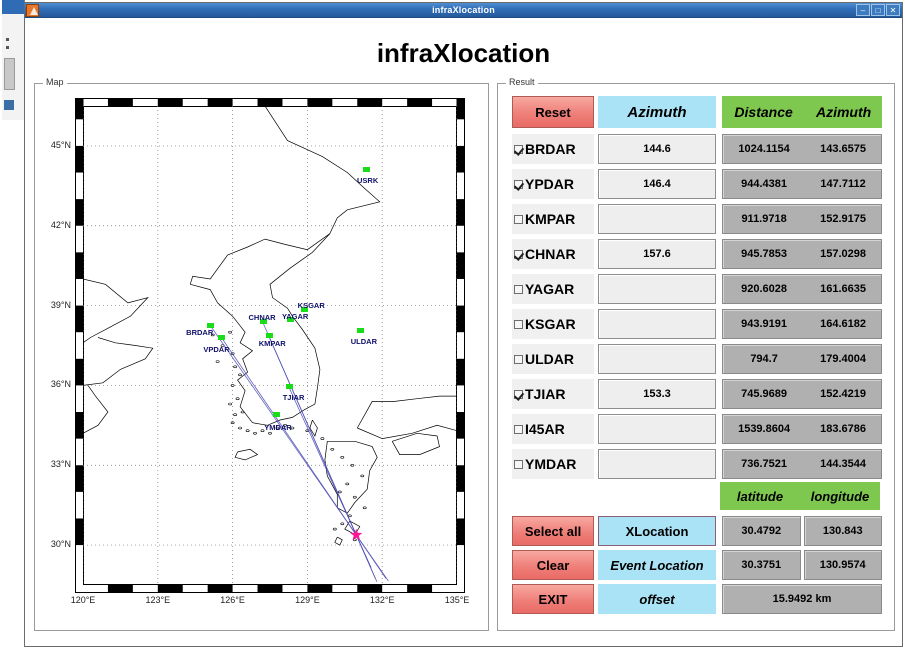 This screenshot has height=649, width=905. I want to click on map-panel-label: Map, so click(55, 82).